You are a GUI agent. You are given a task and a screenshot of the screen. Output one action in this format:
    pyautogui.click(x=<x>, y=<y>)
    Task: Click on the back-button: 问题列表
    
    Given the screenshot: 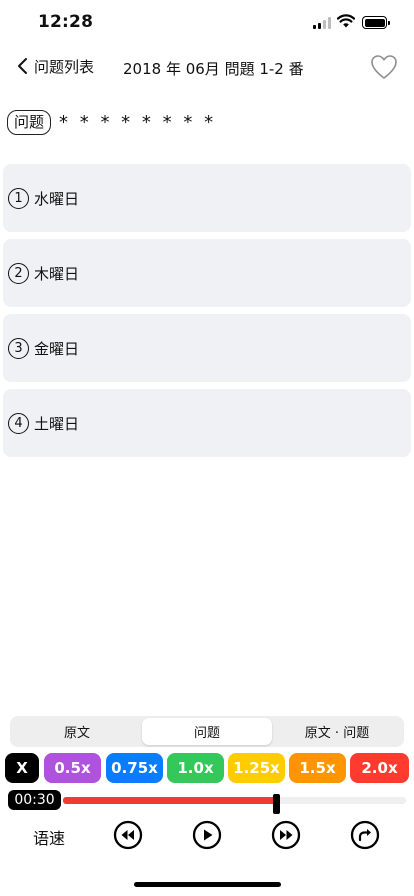 What is the action you would take?
    pyautogui.click(x=55, y=66)
    